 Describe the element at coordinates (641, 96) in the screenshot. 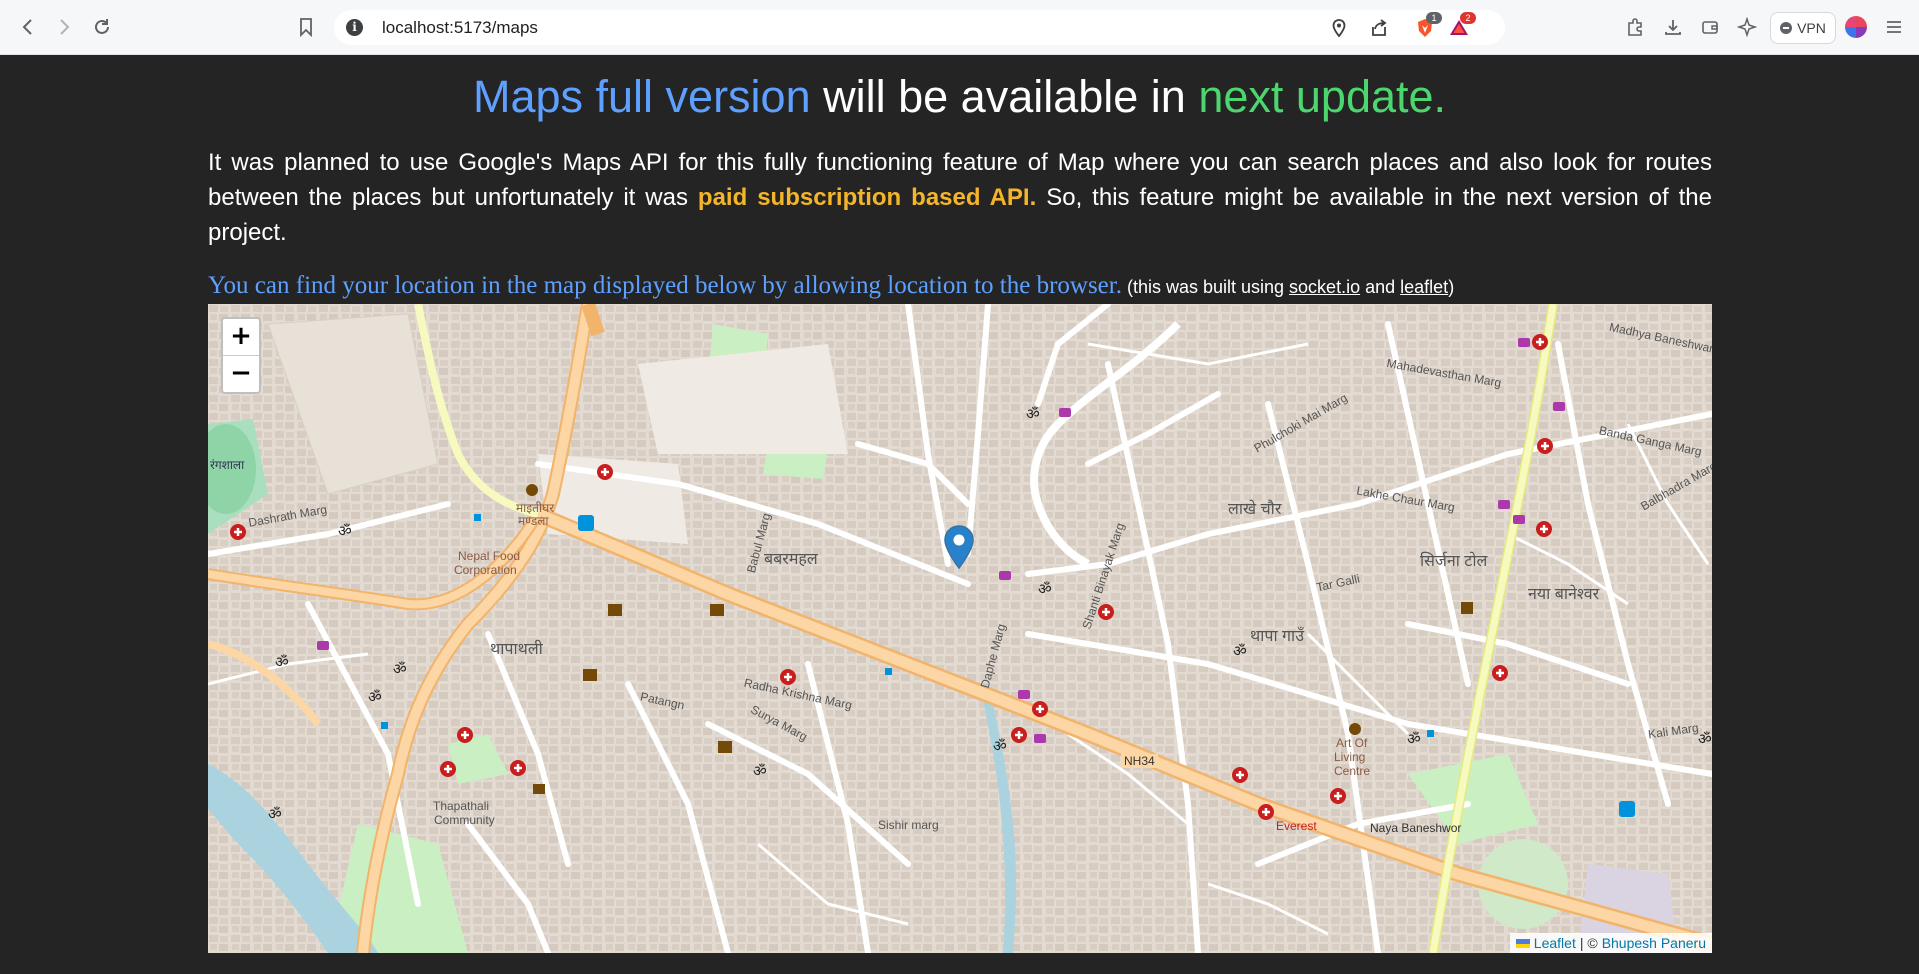

I see `title-part-maps: Maps full version` at that location.